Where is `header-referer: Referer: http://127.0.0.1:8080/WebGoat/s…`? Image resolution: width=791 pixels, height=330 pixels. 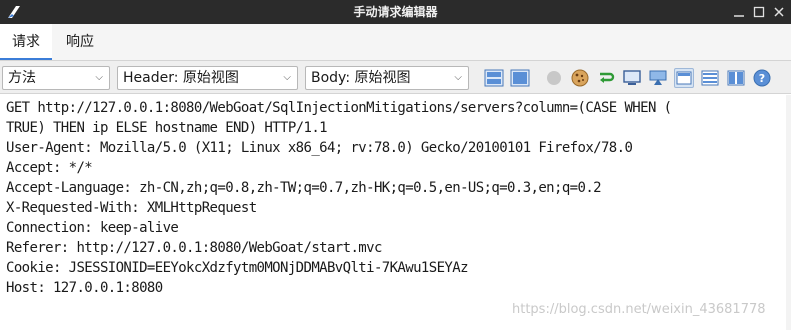 header-referer: Referer: http://127.0.0.1:8080/WebGoat/s… is located at coordinates (194, 248).